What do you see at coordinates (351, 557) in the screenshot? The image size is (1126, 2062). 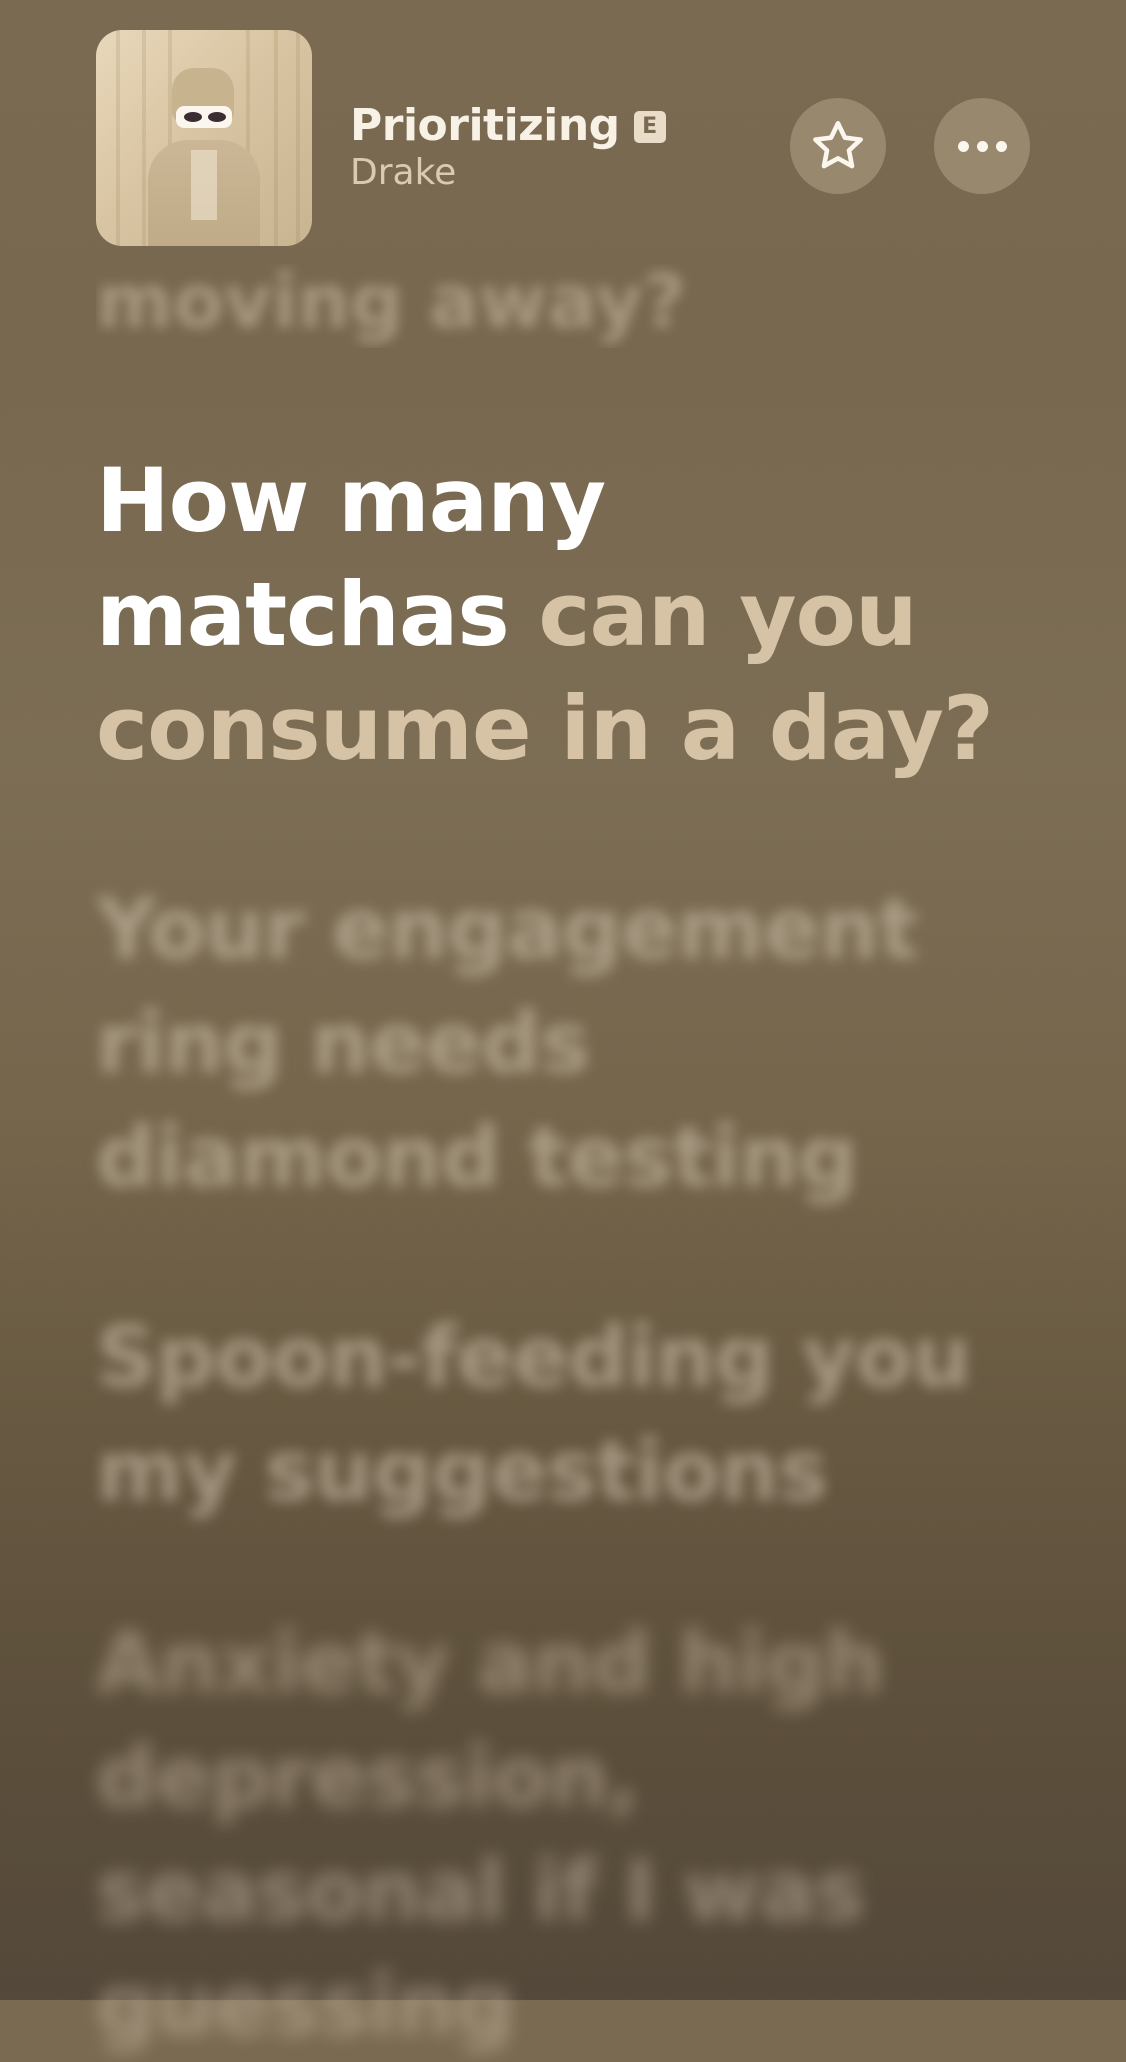 I see `lyric-current-sung: How many matchas` at bounding box center [351, 557].